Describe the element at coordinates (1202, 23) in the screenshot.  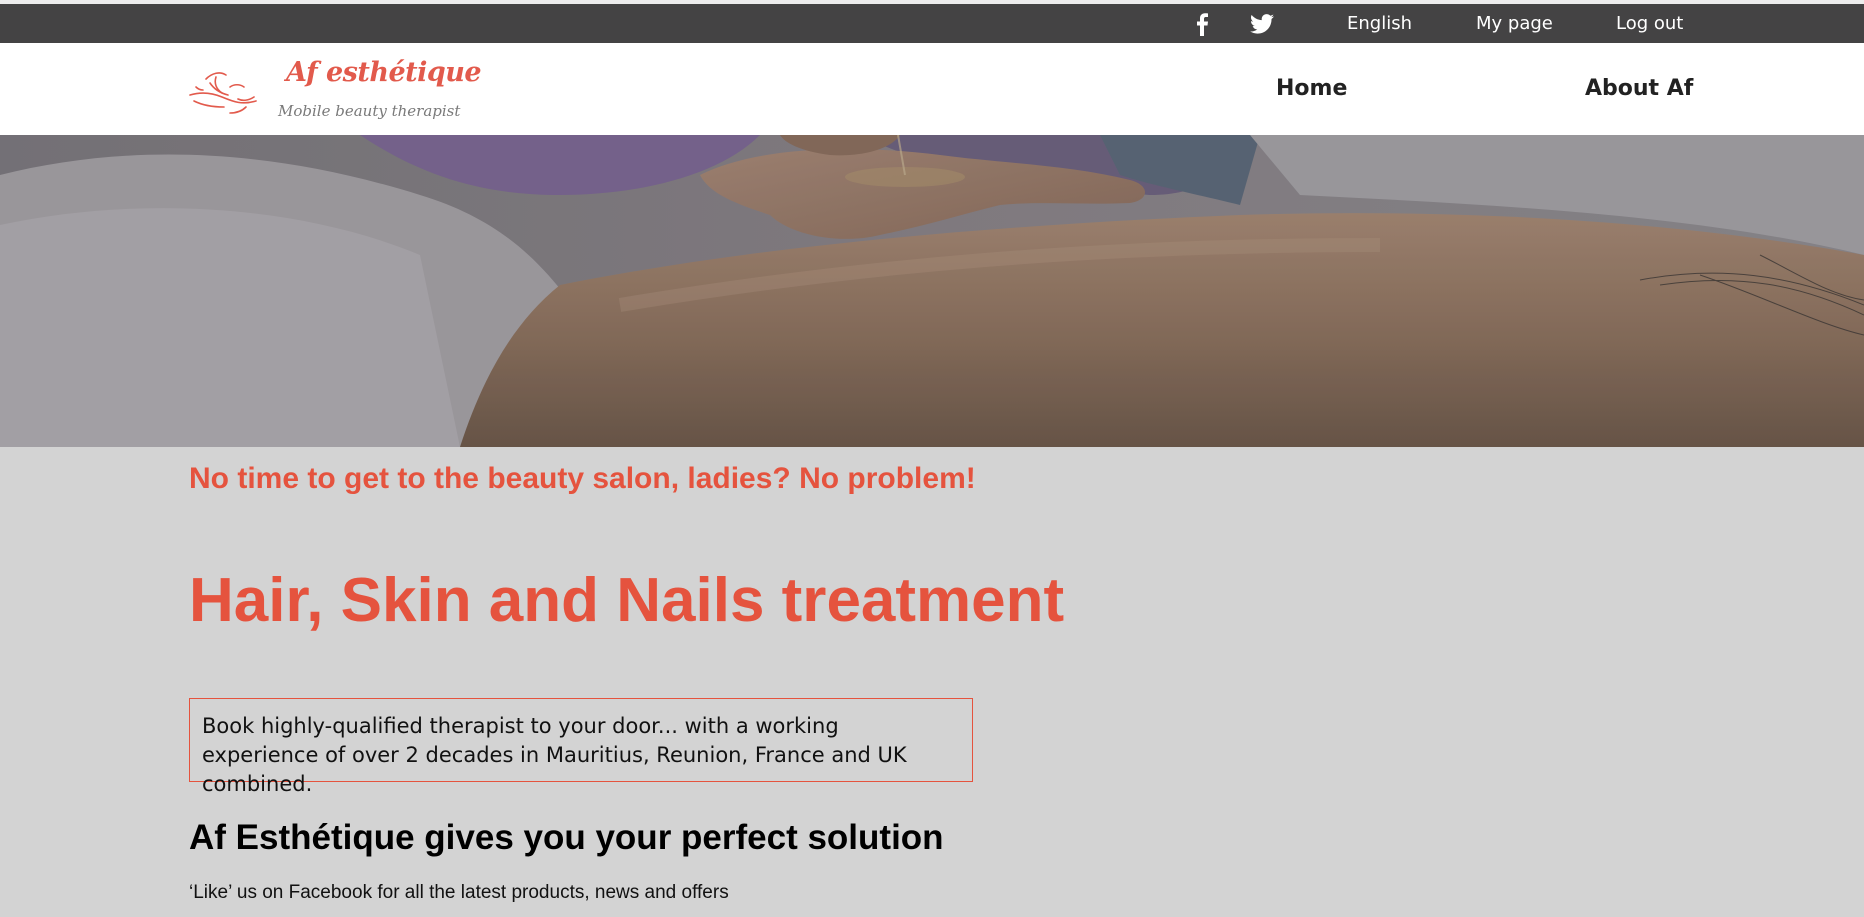
I see `facebook-icon` at that location.